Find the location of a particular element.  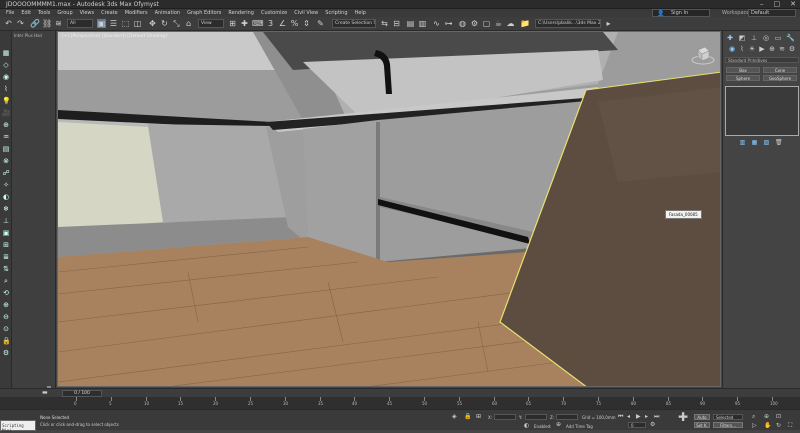

menu-help: Help is located at coordinates (360, 13).